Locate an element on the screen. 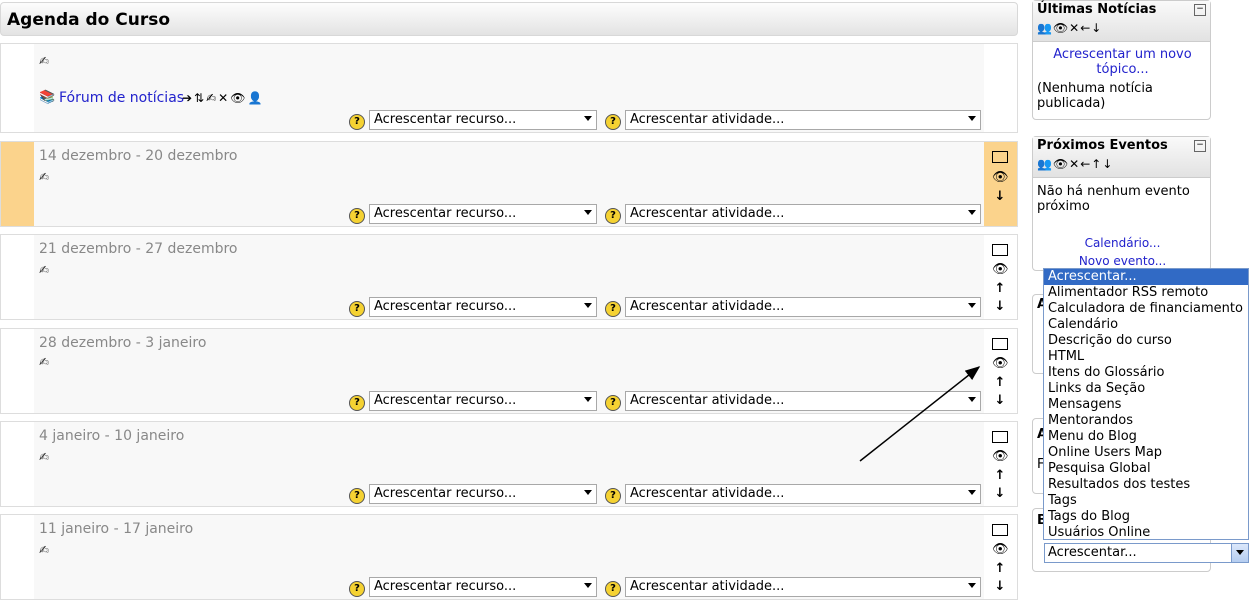 The image size is (1250, 607). dropdown-option: Calendário is located at coordinates (1146, 325).